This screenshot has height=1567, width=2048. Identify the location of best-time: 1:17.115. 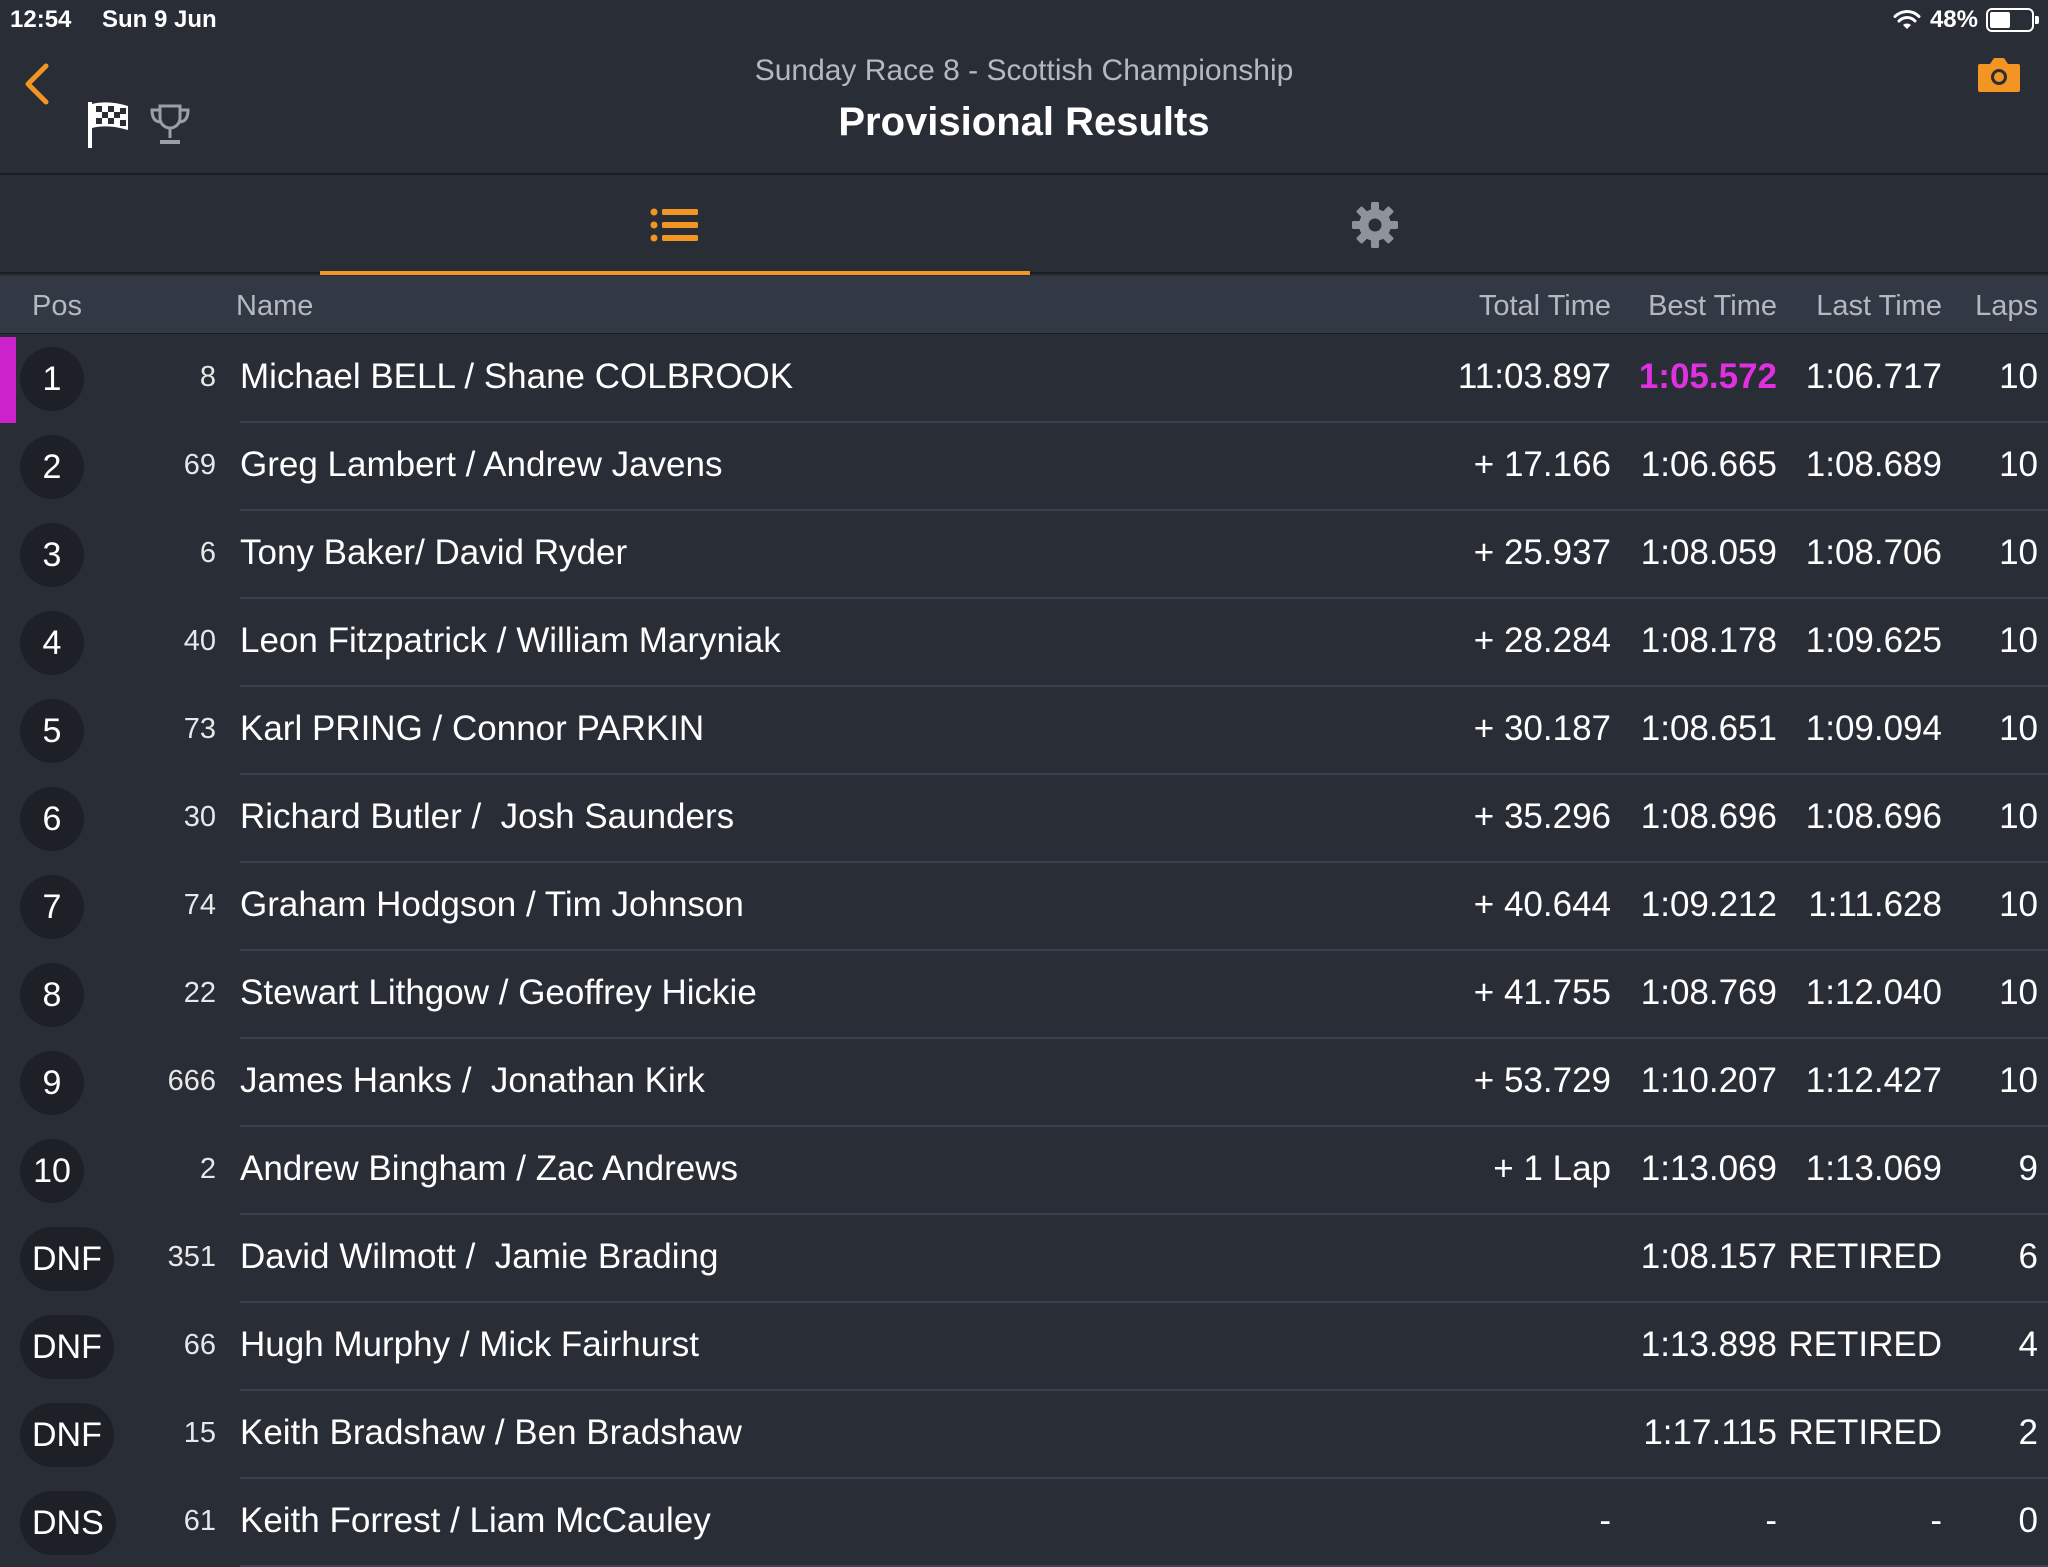
(1710, 1432).